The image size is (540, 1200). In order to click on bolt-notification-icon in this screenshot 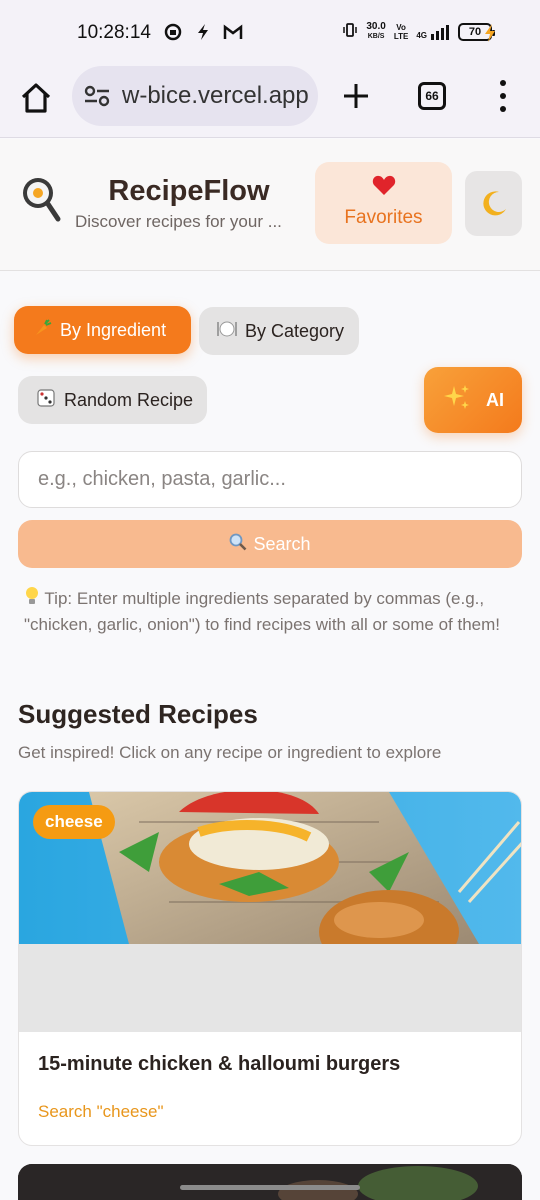, I will do `click(203, 32)`.